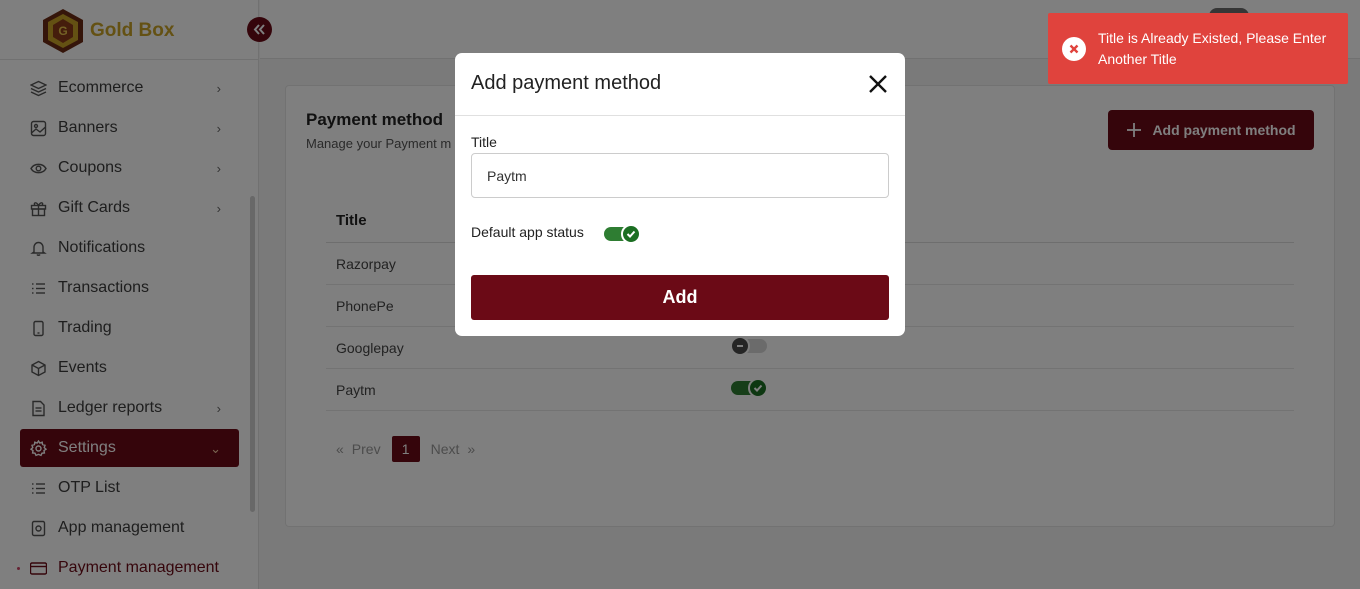 This screenshot has height=589, width=1360. What do you see at coordinates (878, 84) in the screenshot?
I see `close-icon` at bounding box center [878, 84].